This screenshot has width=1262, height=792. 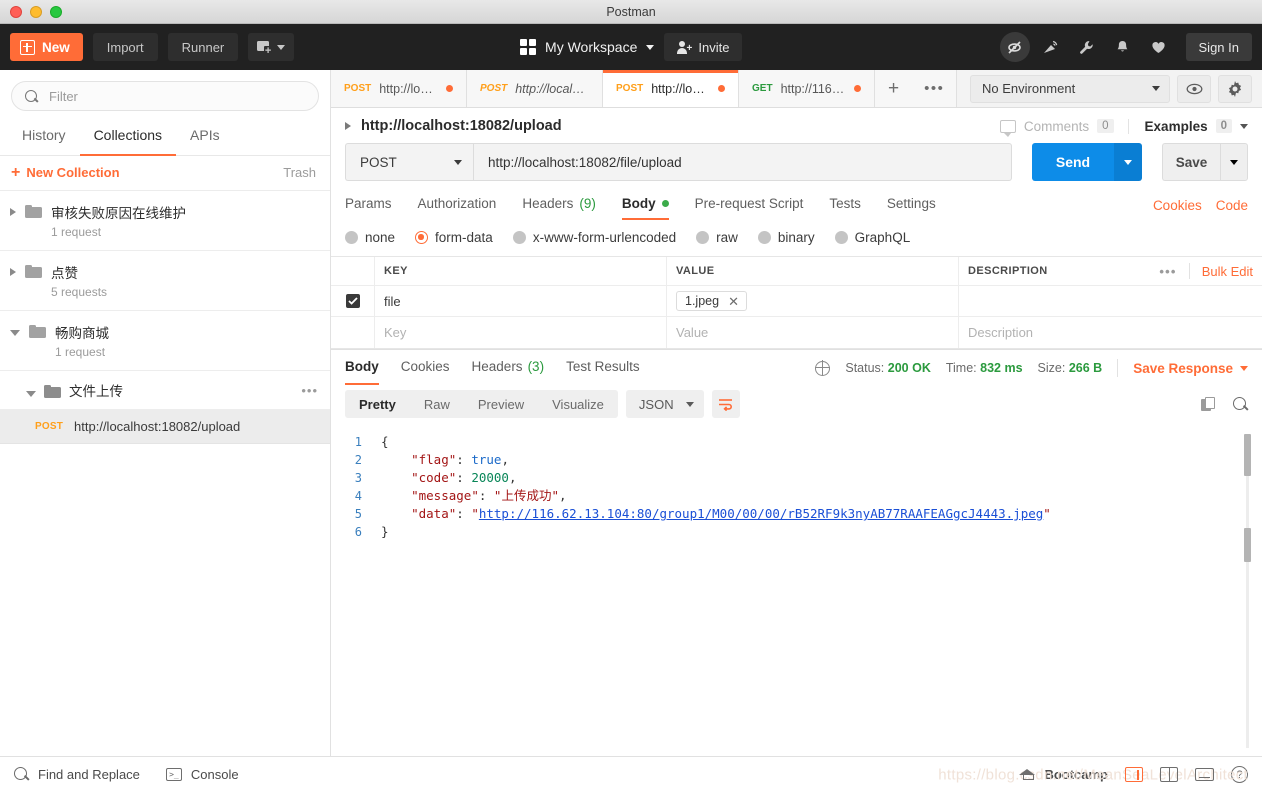 What do you see at coordinates (1191, 162) in the screenshot?
I see `save-button: Save` at bounding box center [1191, 162].